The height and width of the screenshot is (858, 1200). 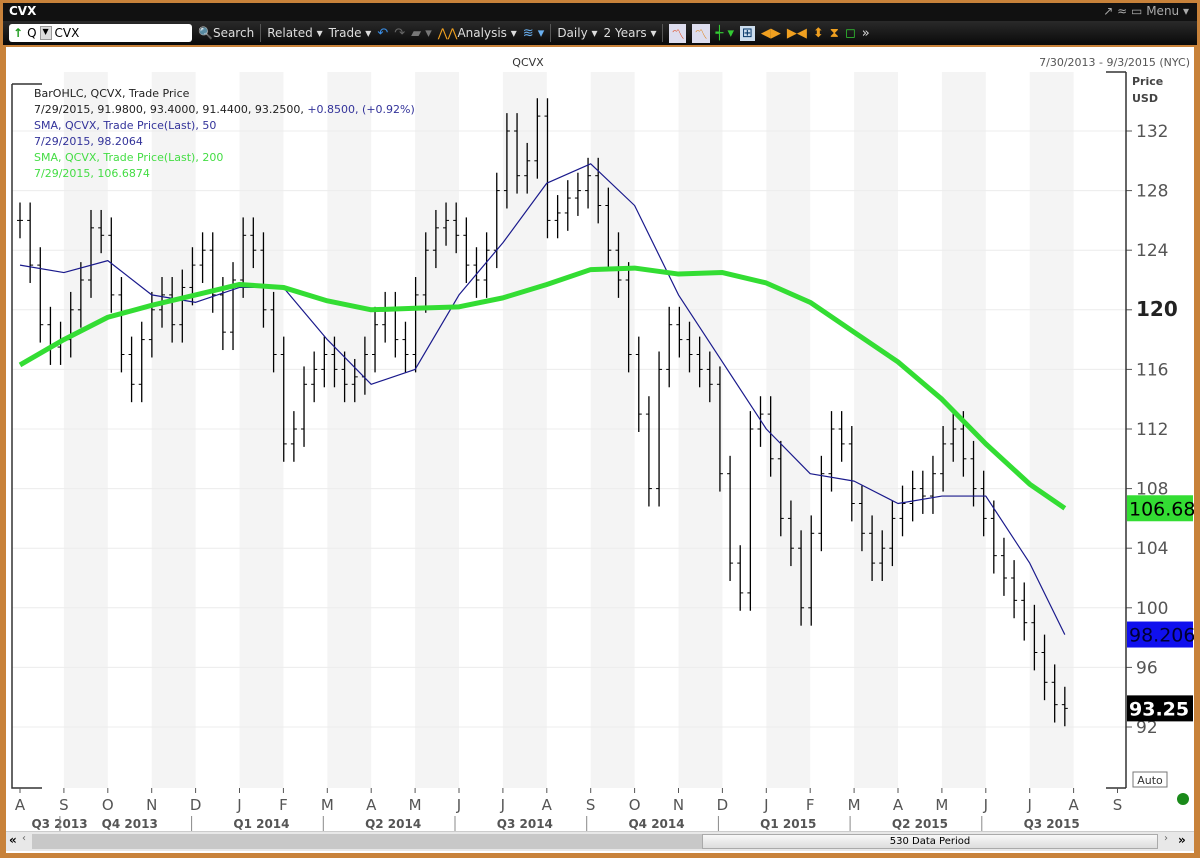 What do you see at coordinates (294, 33) in the screenshot?
I see `related-menu: Related ▾` at bounding box center [294, 33].